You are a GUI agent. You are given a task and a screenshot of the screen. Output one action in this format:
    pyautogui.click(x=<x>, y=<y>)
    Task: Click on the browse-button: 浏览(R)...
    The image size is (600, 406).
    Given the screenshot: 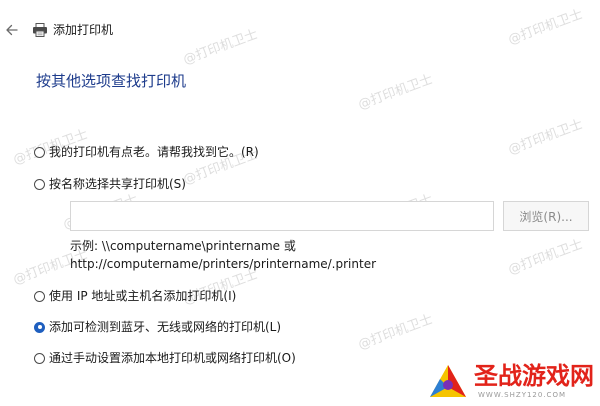 What is the action you would take?
    pyautogui.click(x=546, y=216)
    